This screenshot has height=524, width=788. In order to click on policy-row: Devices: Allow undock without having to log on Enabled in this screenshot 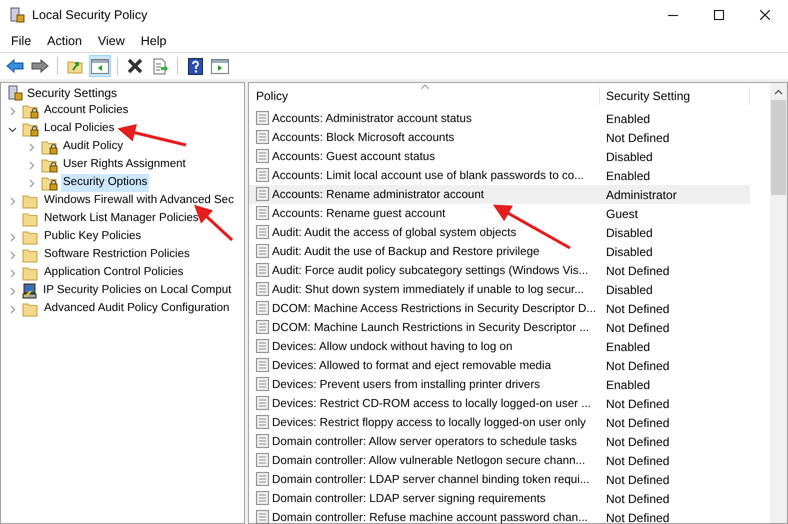, I will do `click(499, 346)`.